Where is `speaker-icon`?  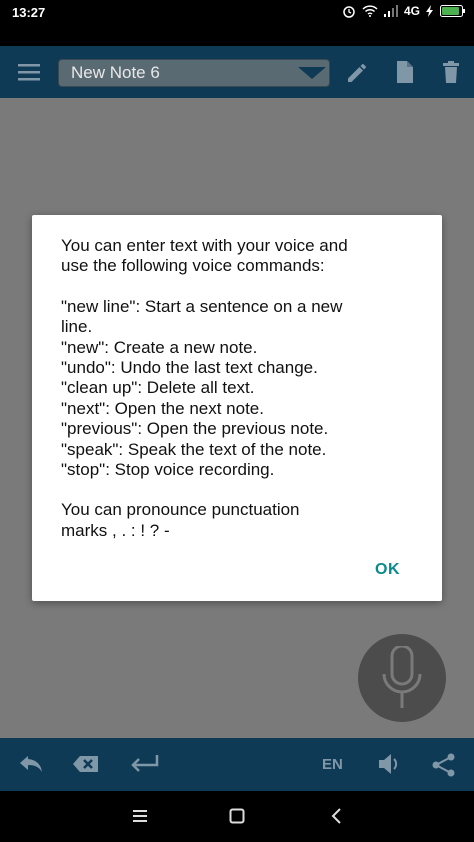 speaker-icon is located at coordinates (390, 766).